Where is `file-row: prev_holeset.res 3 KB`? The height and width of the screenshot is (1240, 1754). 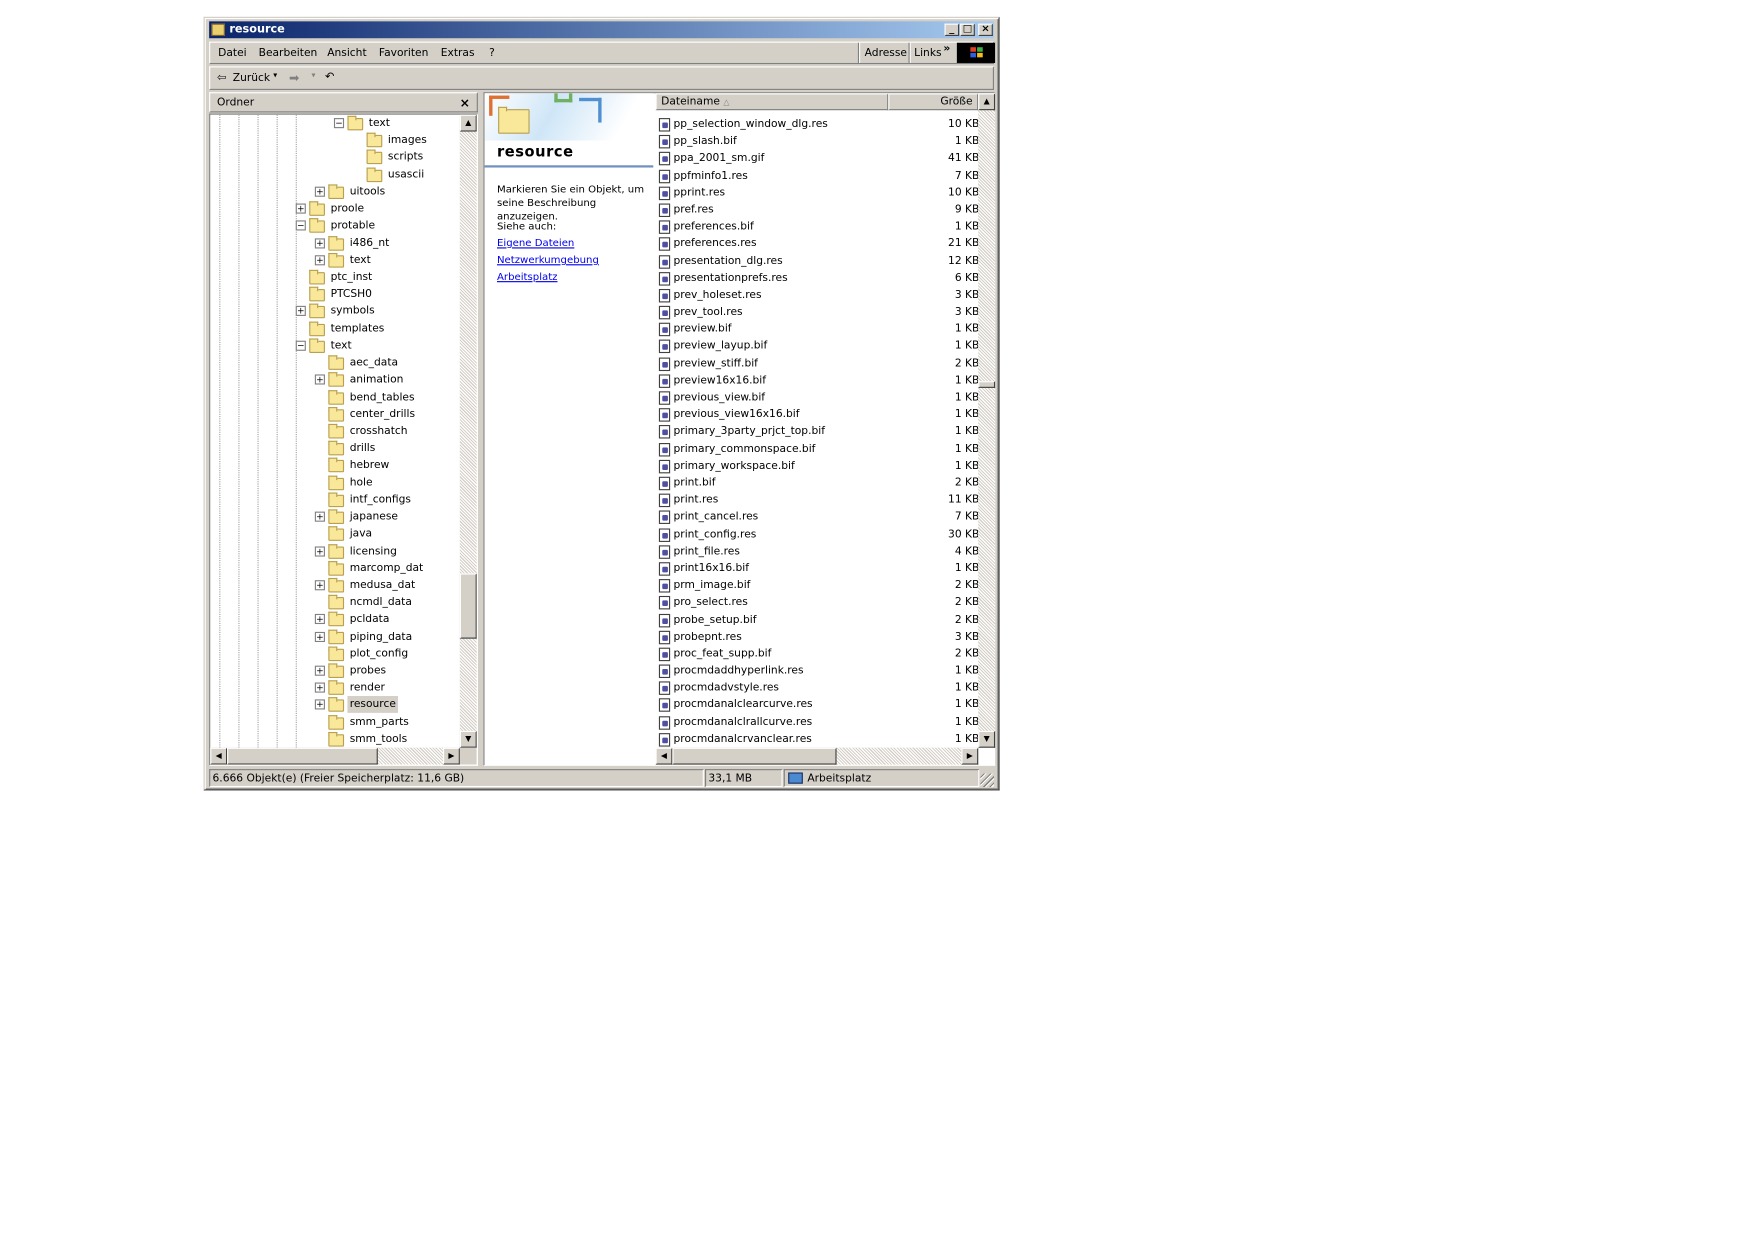
file-row: prev_holeset.res 3 KB is located at coordinates (818, 295).